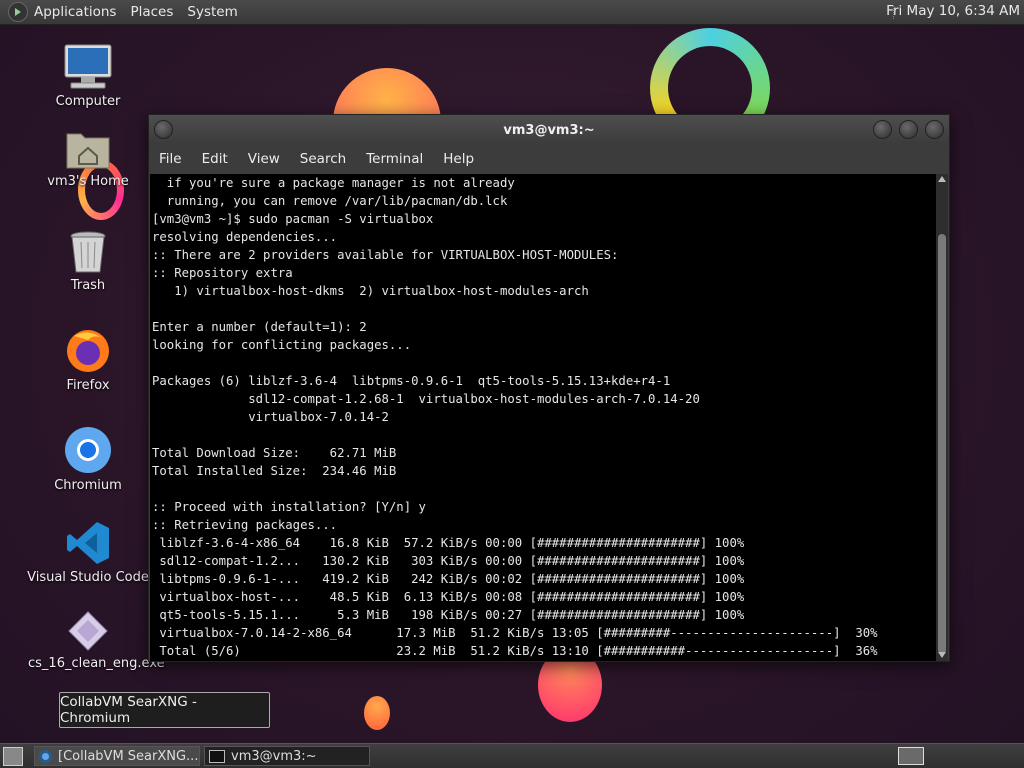 This screenshot has height=768, width=1024. Describe the element at coordinates (882, 129) in the screenshot. I see `minimize-button` at that location.